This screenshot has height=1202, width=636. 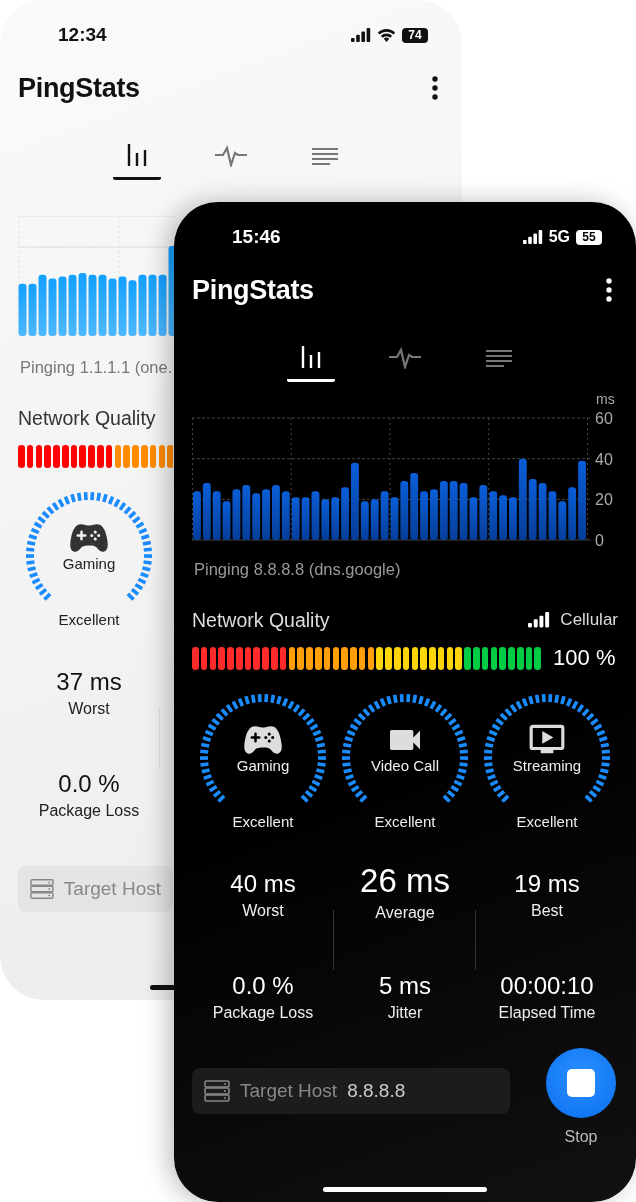 I want to click on stat-label: Elapsed Time, so click(x=547, y=1013).